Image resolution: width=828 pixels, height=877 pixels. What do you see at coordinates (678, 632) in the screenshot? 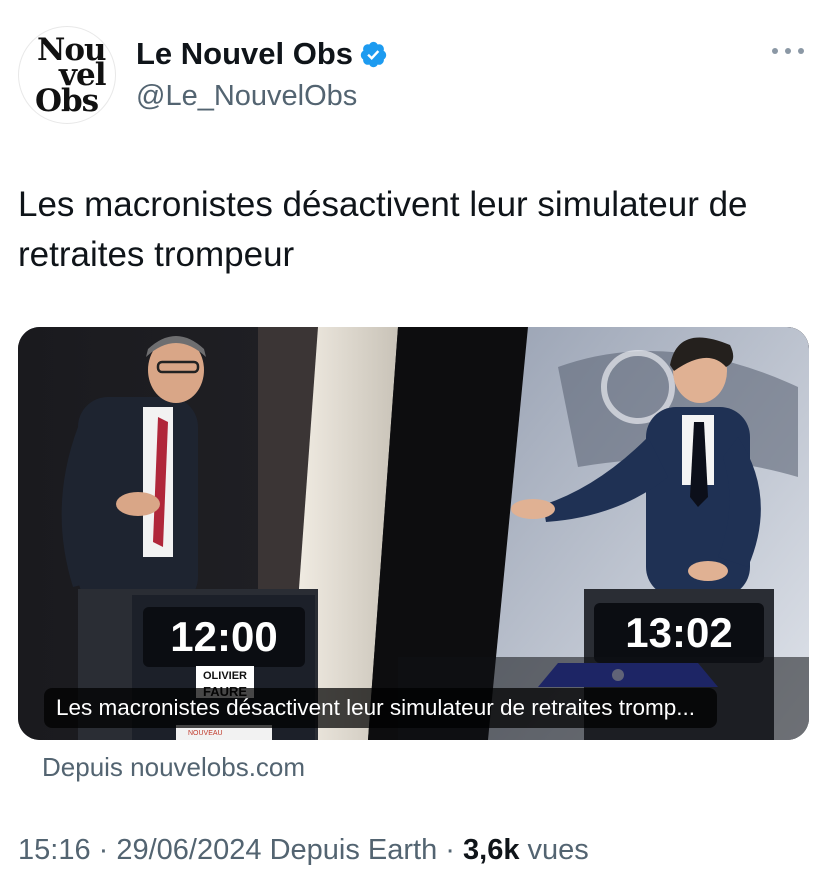
I see `right-timer: 13:02` at bounding box center [678, 632].